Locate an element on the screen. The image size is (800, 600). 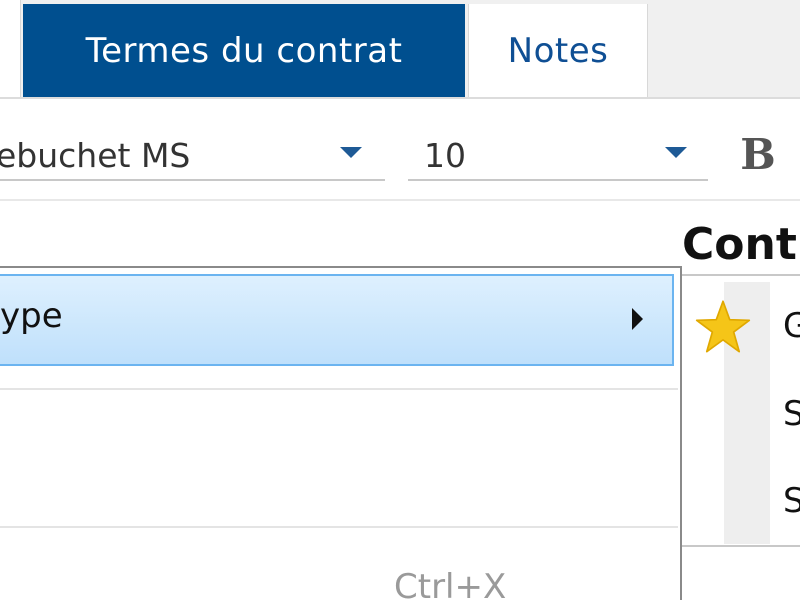
font-size-dropdown: 10 is located at coordinates (558, 158).